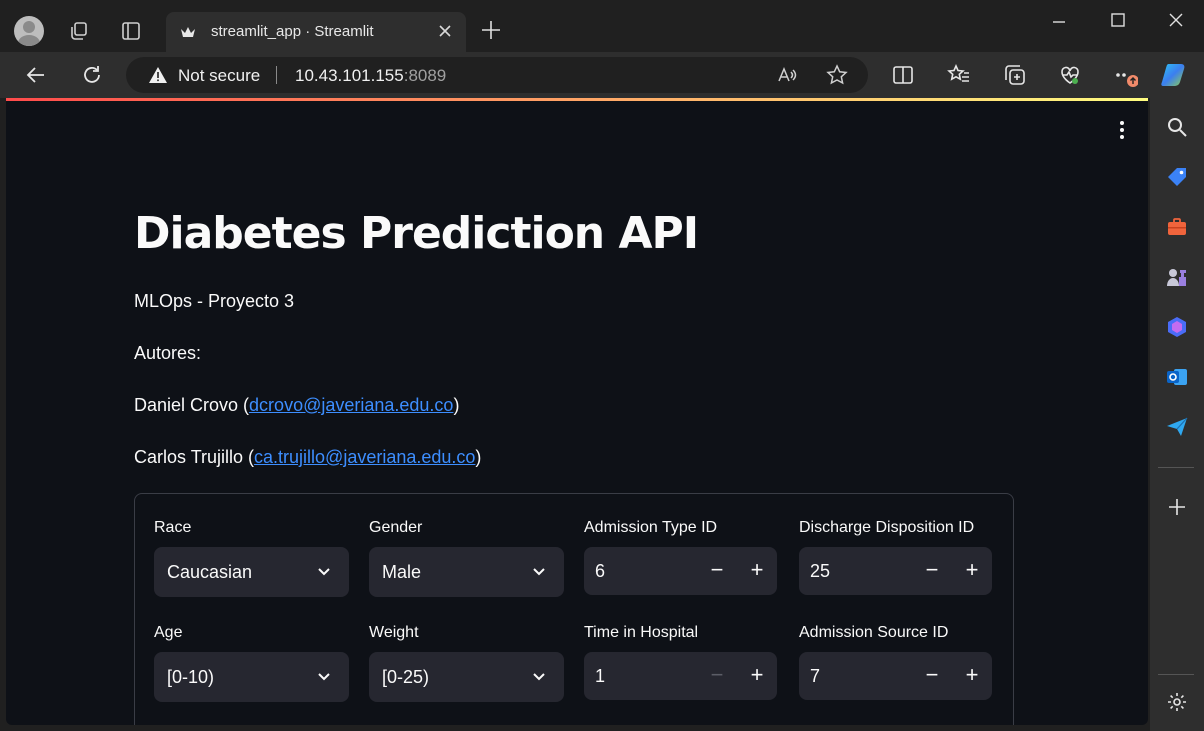 The width and height of the screenshot is (1204, 731). What do you see at coordinates (895, 676) in the screenshot?
I see `admission-source-id-input: 7 − +` at bounding box center [895, 676].